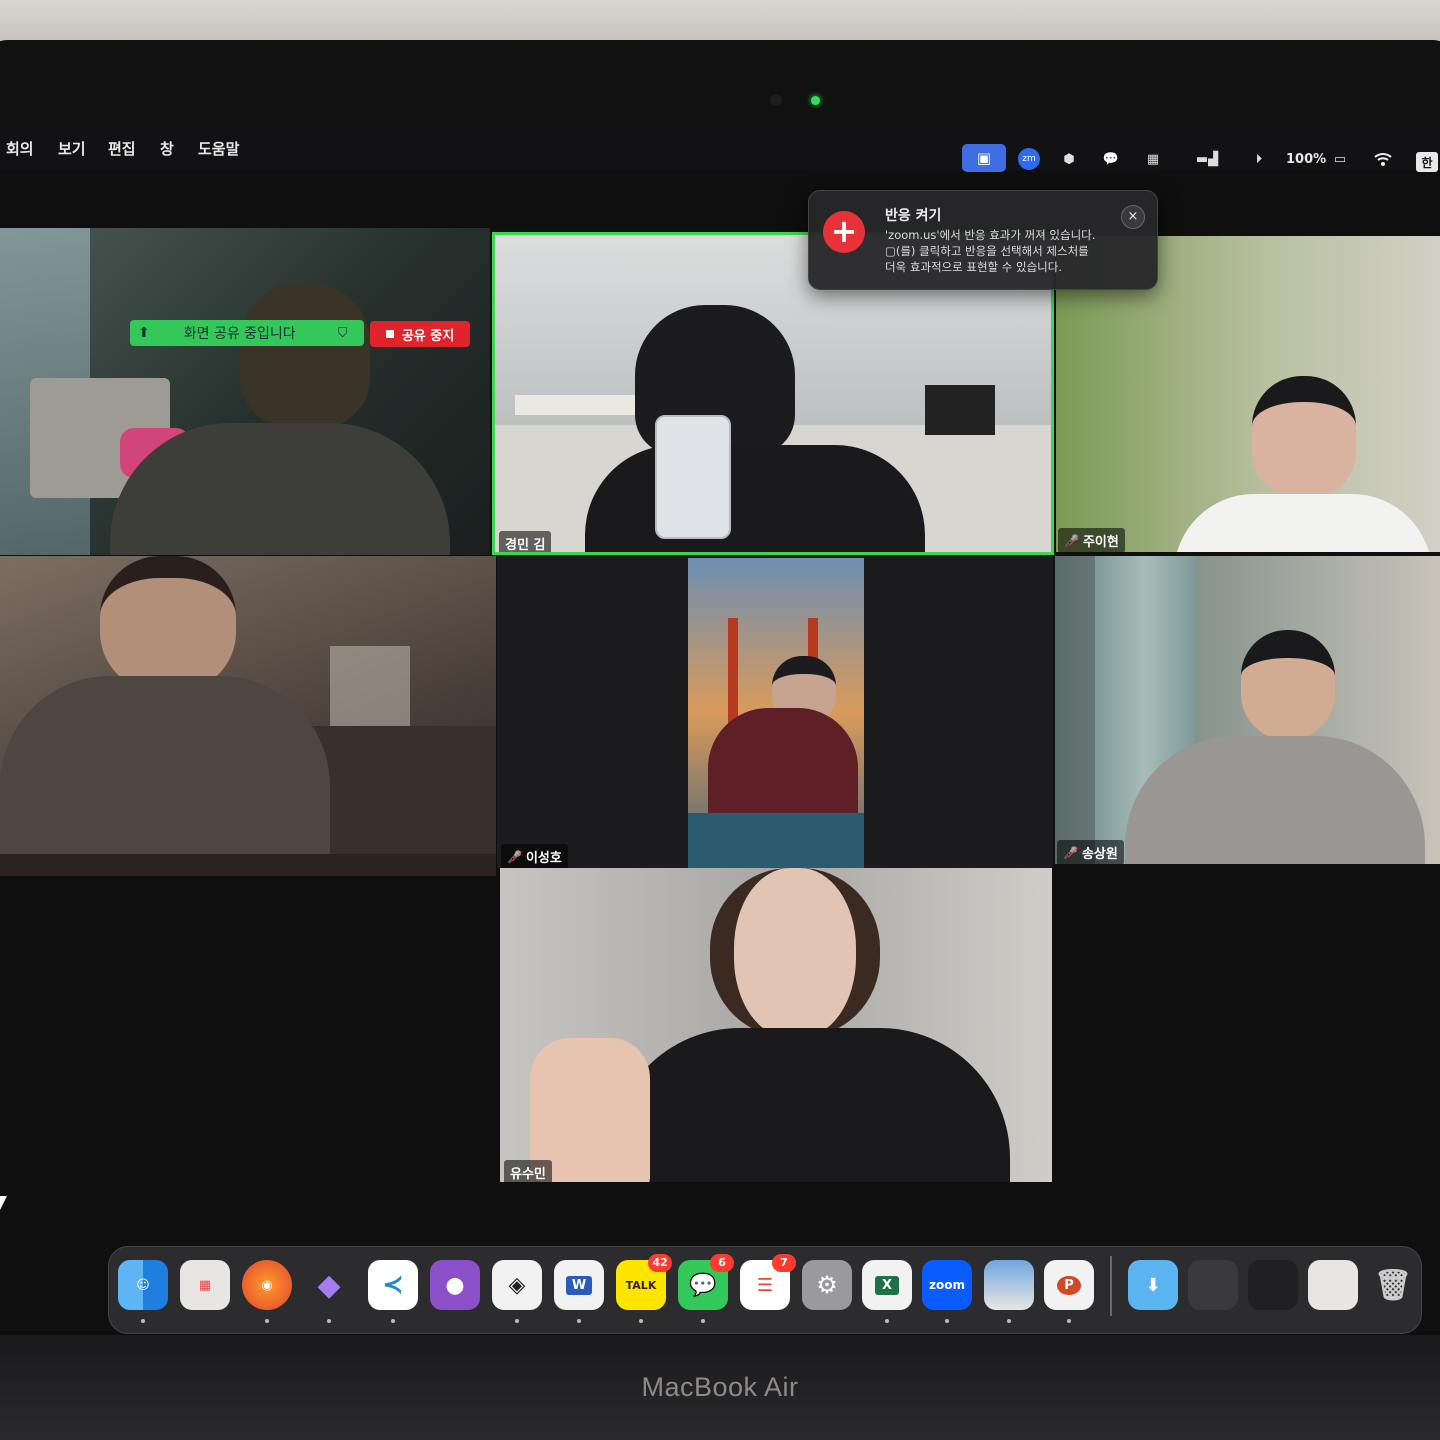  What do you see at coordinates (393, 1285) in the screenshot?
I see `dock-vscode-icon: ≺` at bounding box center [393, 1285].